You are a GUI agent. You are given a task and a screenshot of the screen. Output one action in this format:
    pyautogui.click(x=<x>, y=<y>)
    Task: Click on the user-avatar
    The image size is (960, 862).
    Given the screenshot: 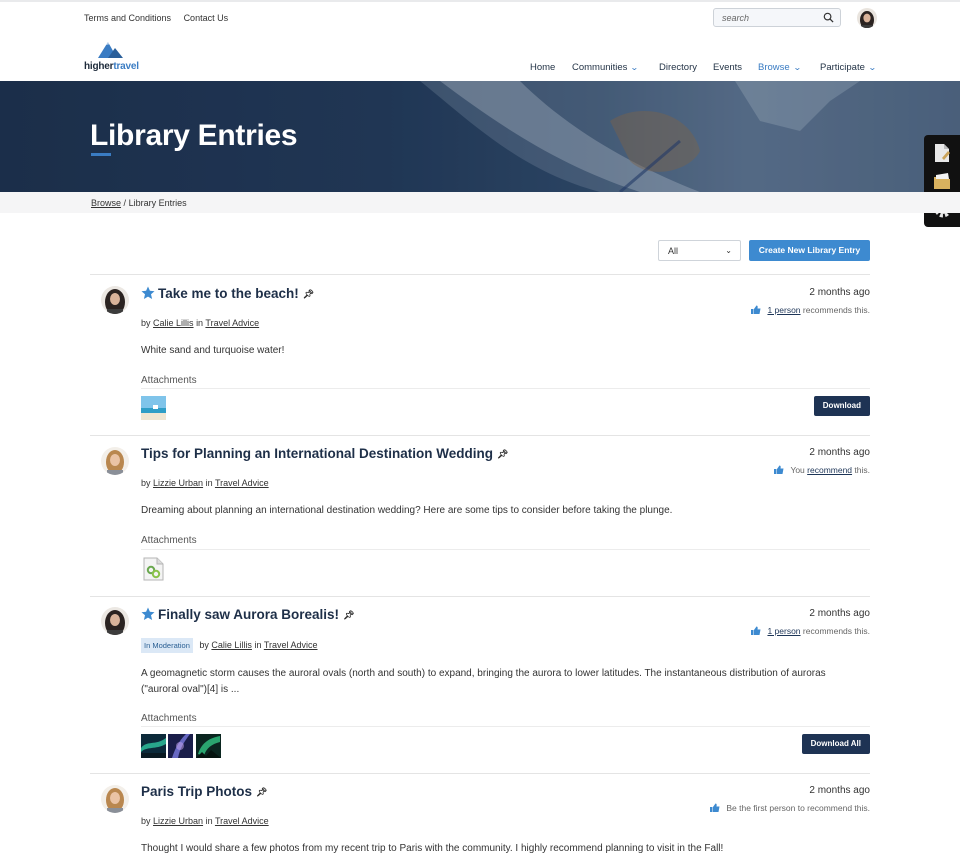 What is the action you would take?
    pyautogui.click(x=867, y=18)
    